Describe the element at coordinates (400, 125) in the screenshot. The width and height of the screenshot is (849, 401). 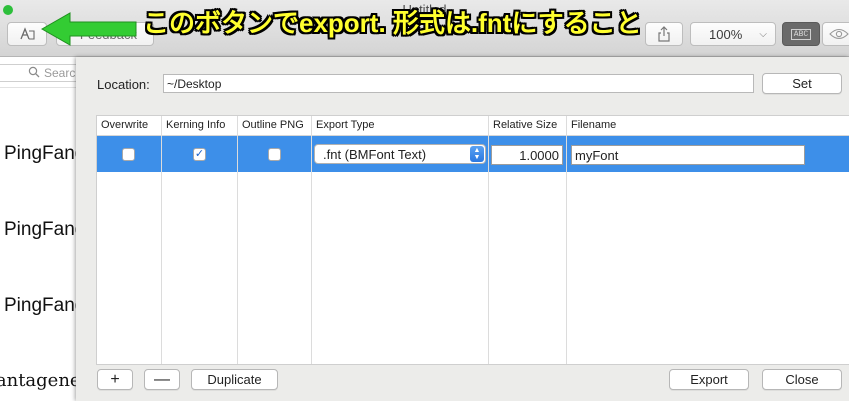
I see `column-header-export-type: Export Type` at that location.